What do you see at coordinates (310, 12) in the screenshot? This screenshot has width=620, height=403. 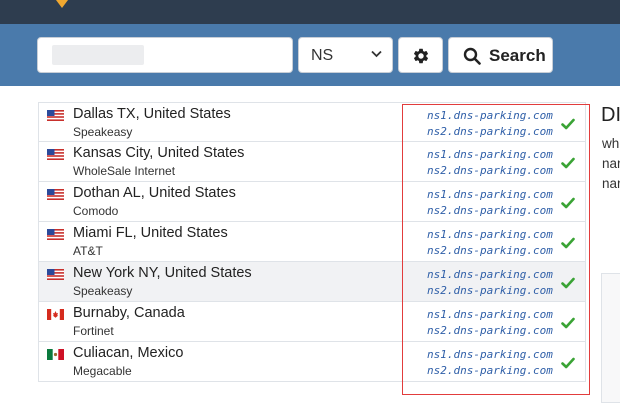 I see `top-navbar` at bounding box center [310, 12].